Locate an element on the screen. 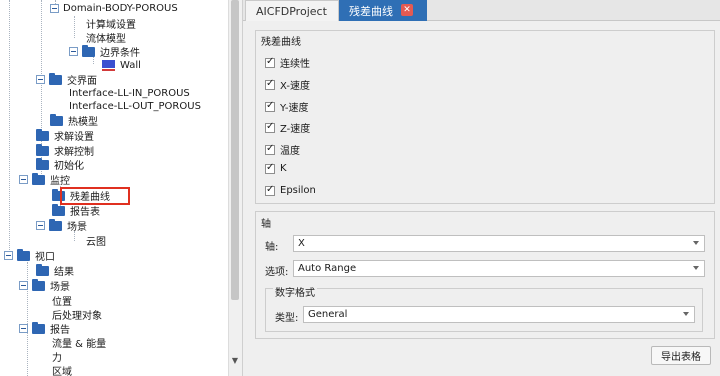 This screenshot has width=720, height=376. tree-item-label: 流量 & 能量 is located at coordinates (79, 344).